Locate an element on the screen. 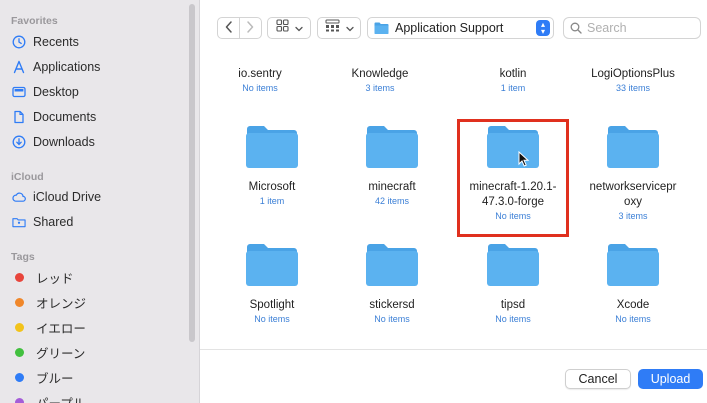 This screenshot has height=403, width=707. view-mode-button is located at coordinates (289, 28).